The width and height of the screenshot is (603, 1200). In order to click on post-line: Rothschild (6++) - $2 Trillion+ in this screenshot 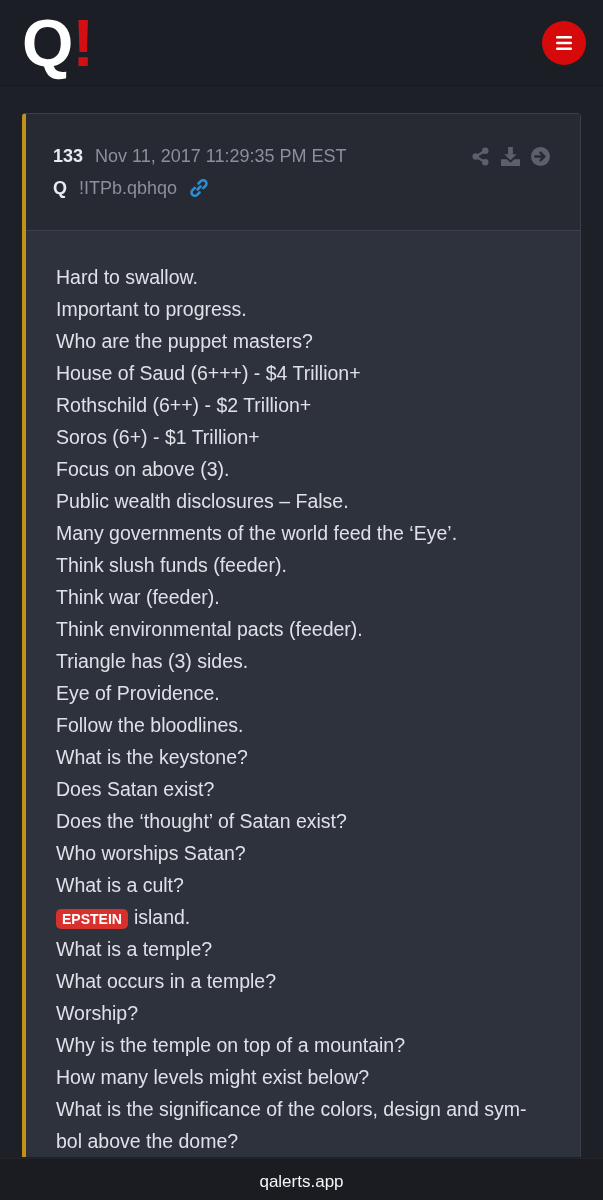, I will do `click(184, 405)`.